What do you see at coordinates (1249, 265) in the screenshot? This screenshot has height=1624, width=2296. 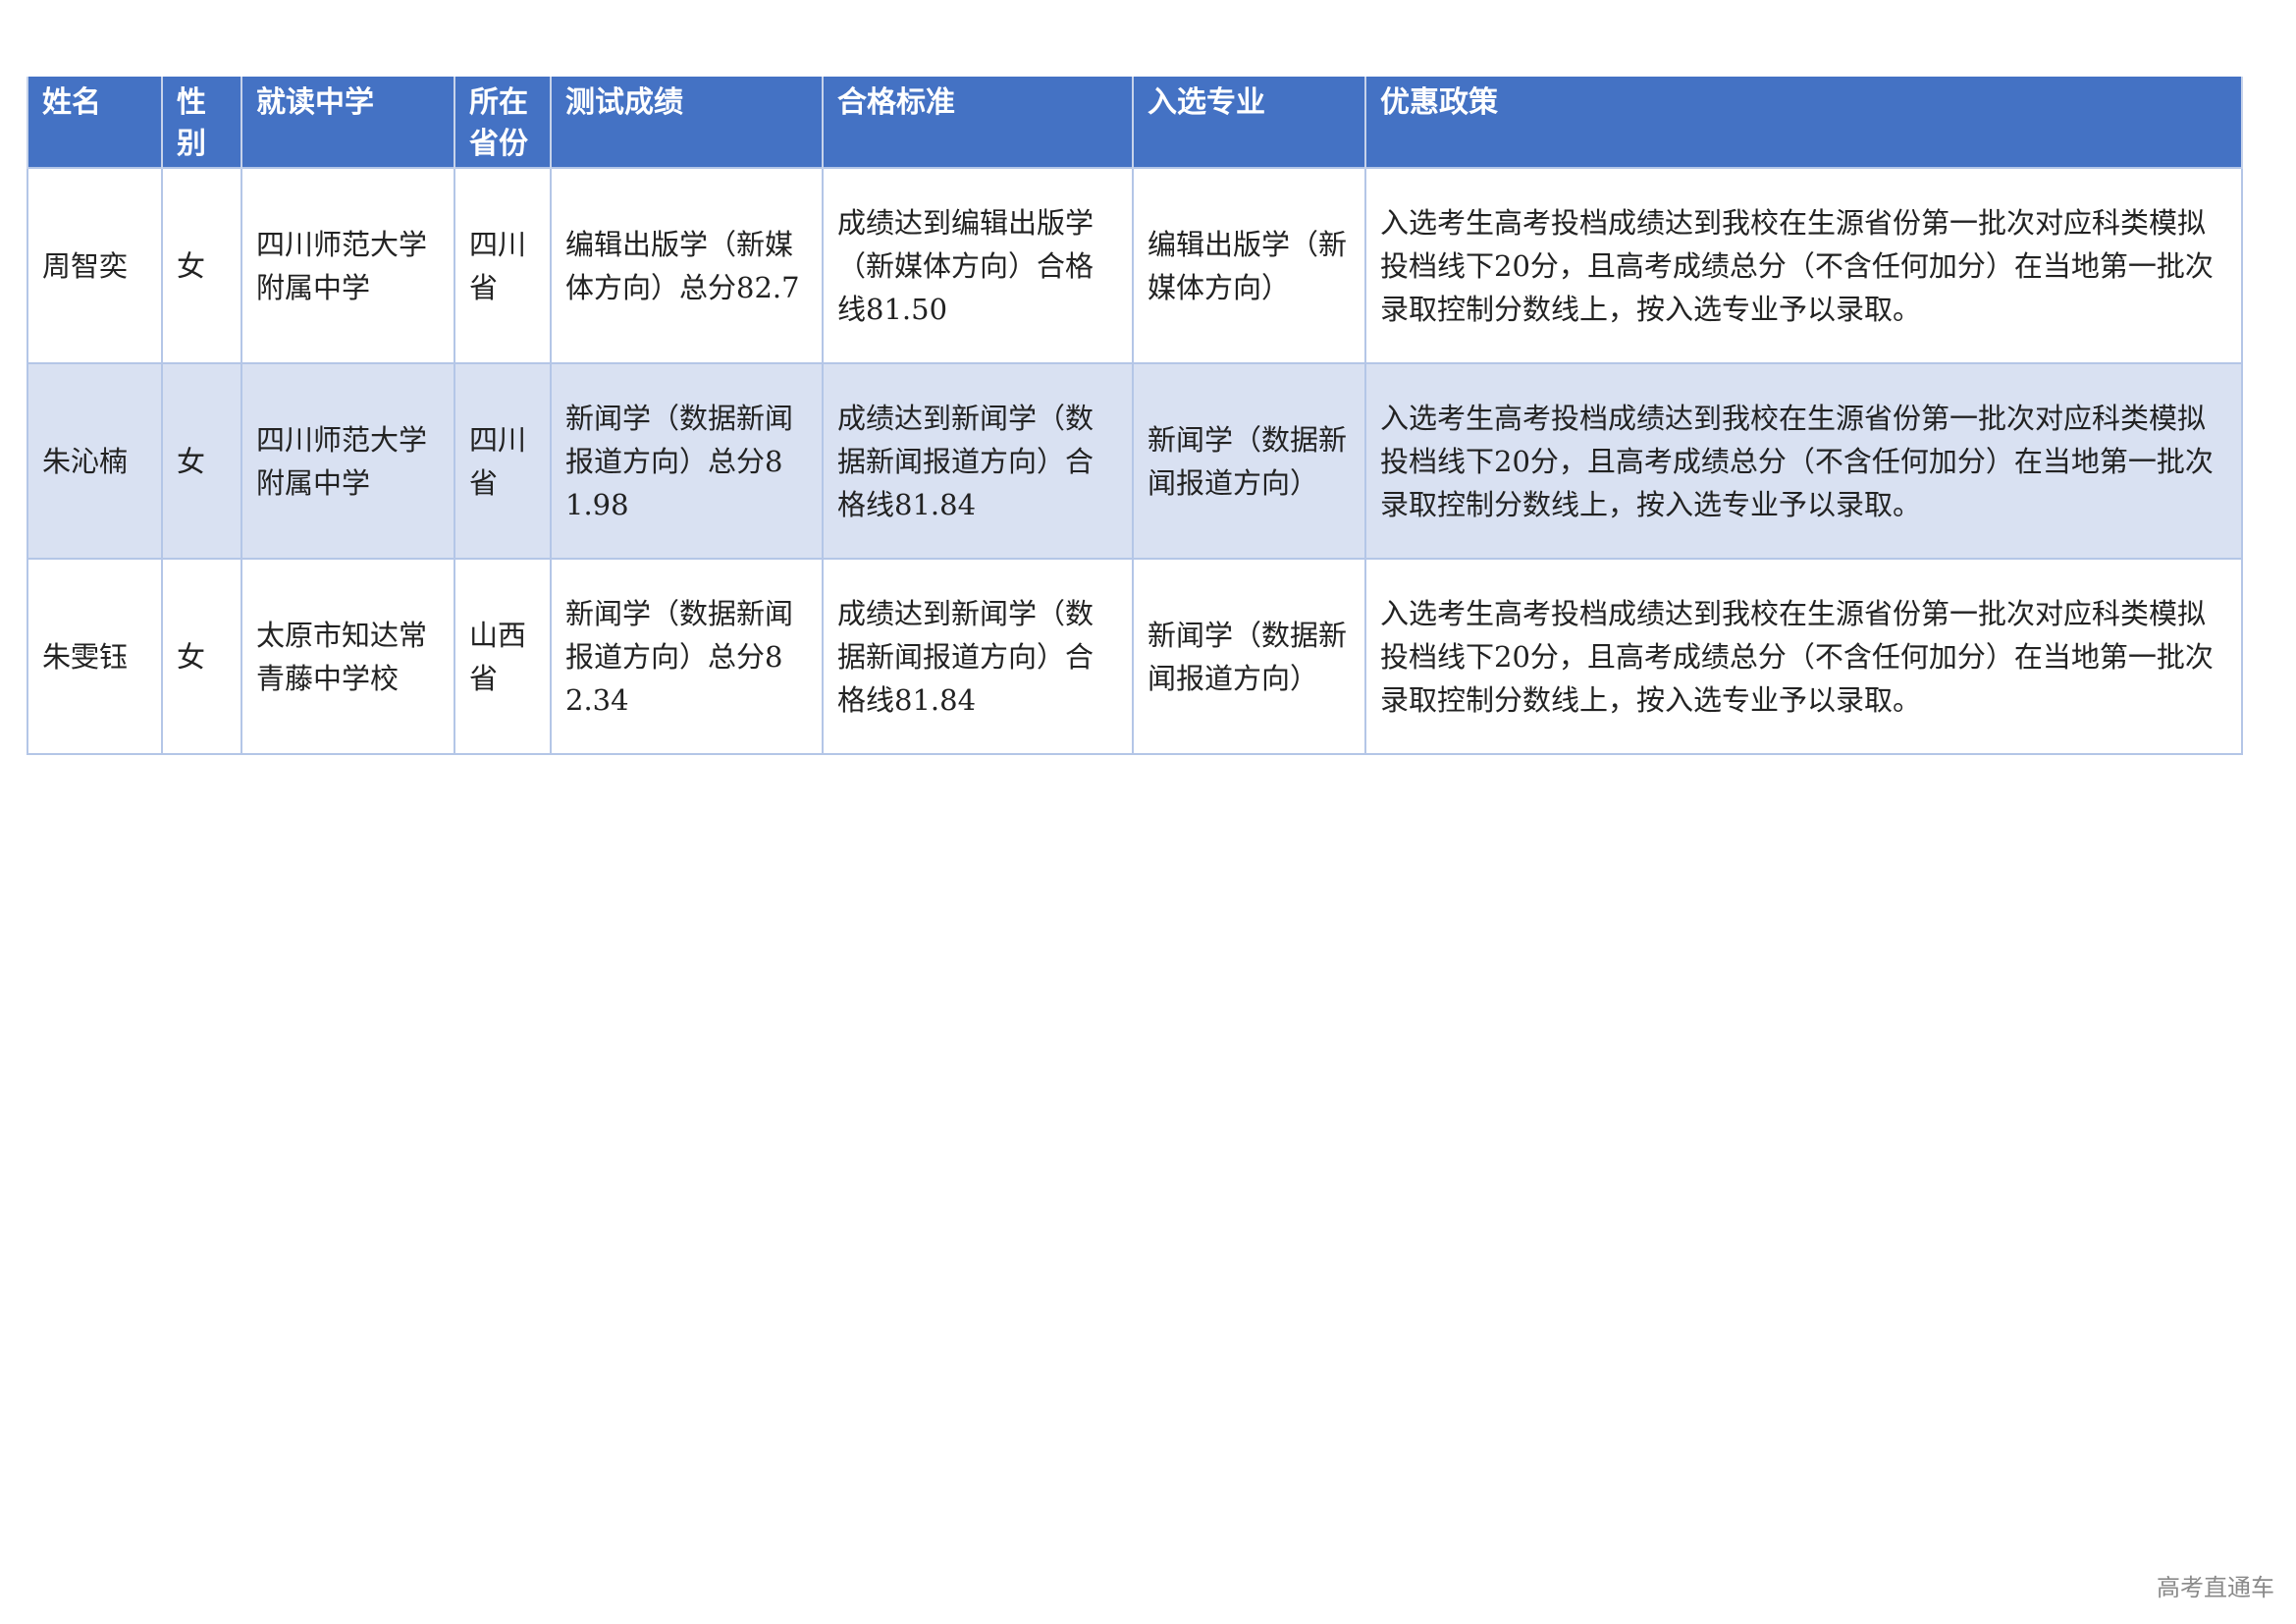 I see `cell-major: 编辑出版学（新媒体方向）` at bounding box center [1249, 265].